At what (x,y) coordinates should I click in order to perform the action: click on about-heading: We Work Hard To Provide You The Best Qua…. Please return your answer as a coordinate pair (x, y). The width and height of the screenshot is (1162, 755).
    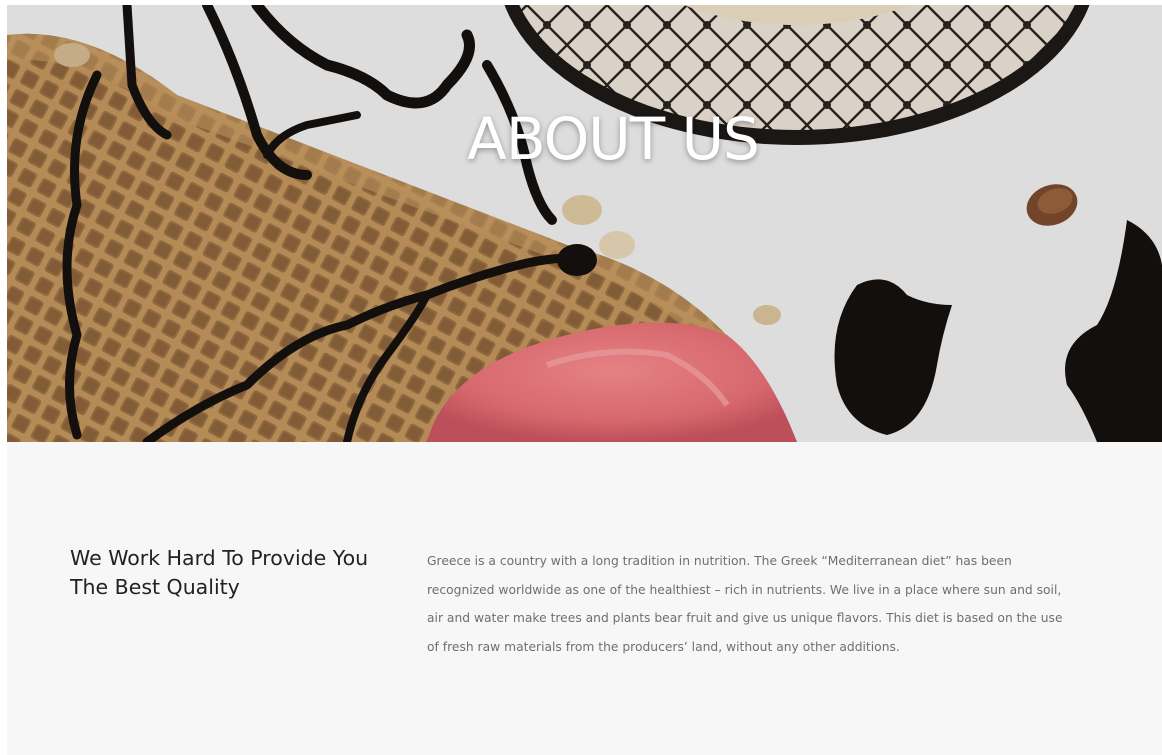
    Looking at the image, I should click on (219, 572).